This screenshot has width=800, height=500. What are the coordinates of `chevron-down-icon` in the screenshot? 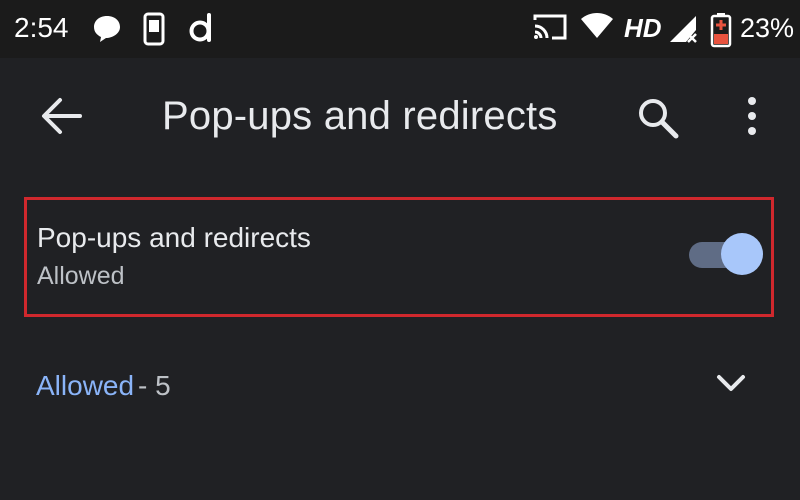 It's located at (731, 383).